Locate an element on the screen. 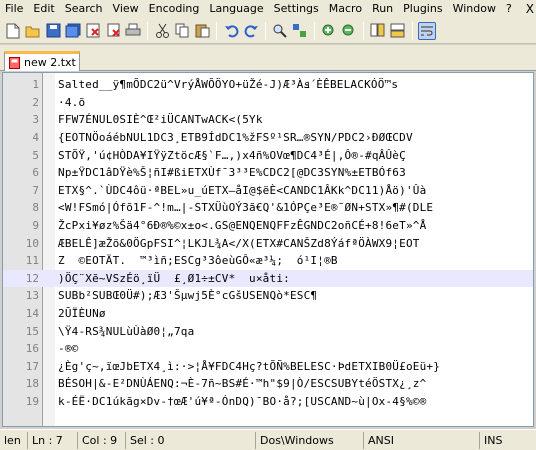 The image size is (536, 450). paste-icon is located at coordinates (202, 31).